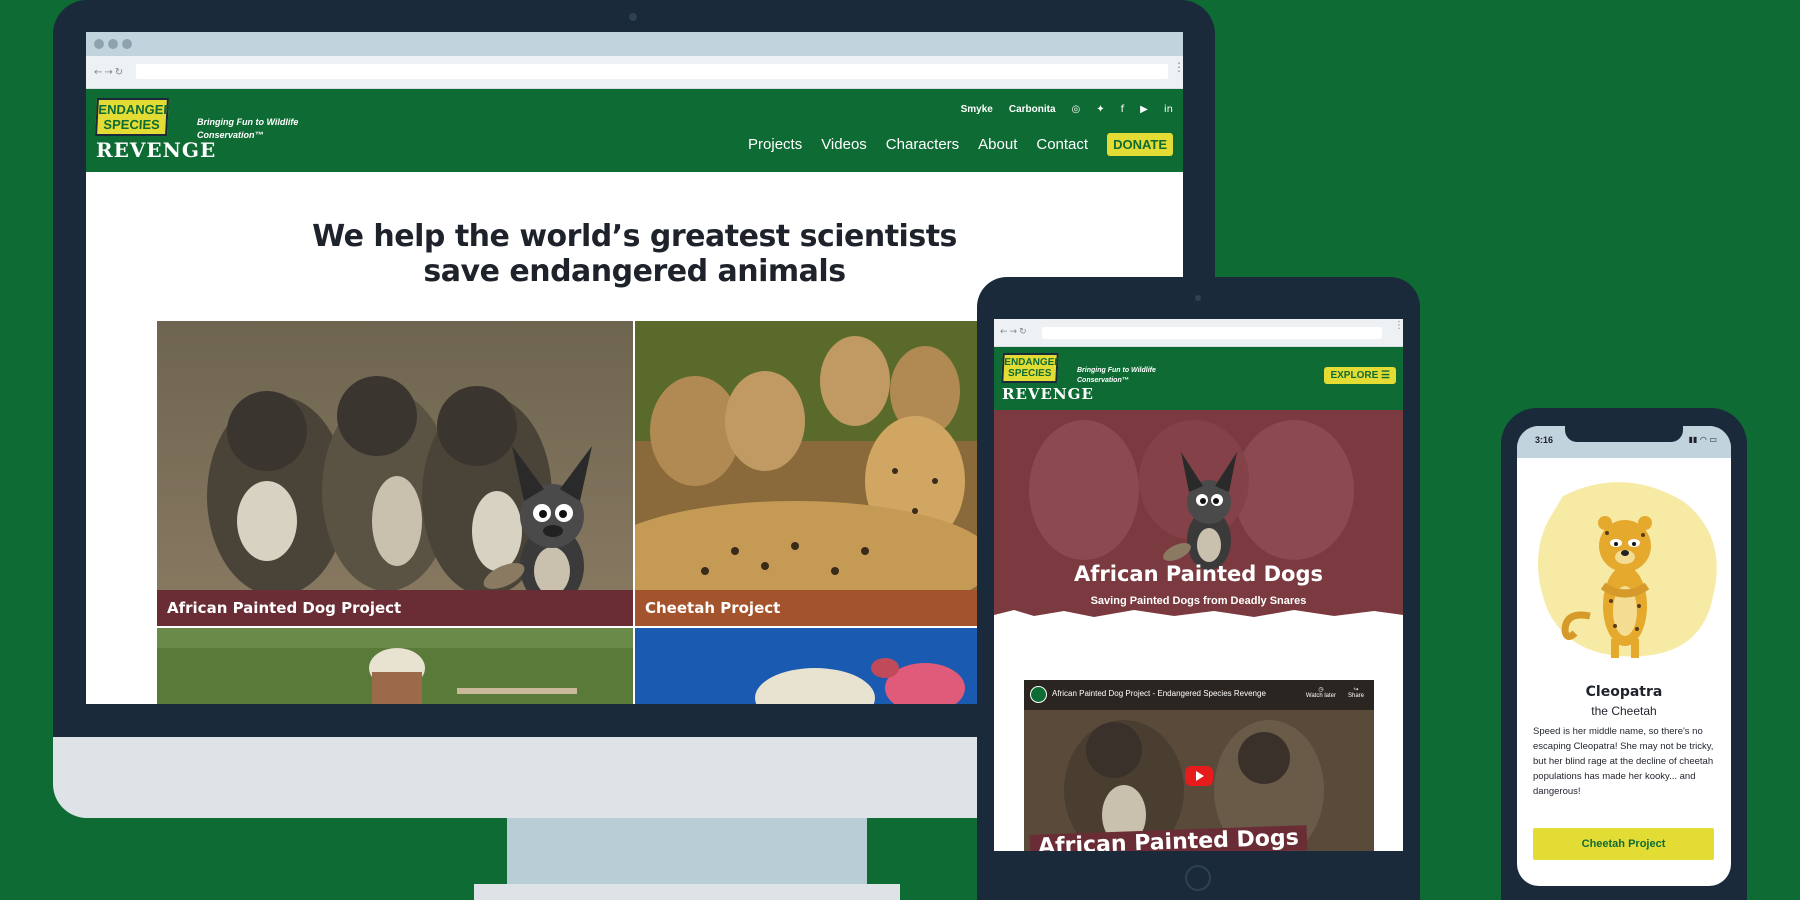 Image resolution: width=1800 pixels, height=900 pixels. Describe the element at coordinates (922, 144) in the screenshot. I see `nav-characters: Characters` at that location.